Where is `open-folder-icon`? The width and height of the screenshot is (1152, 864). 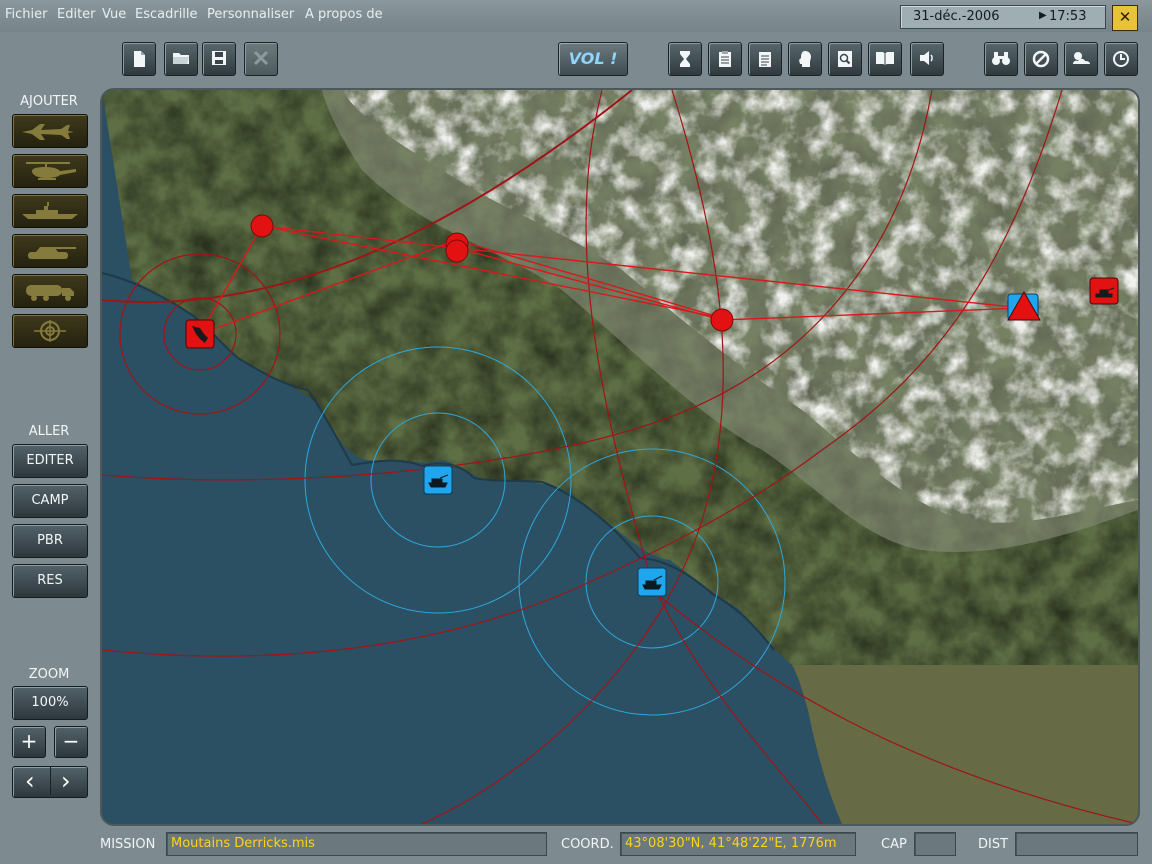 open-folder-icon is located at coordinates (181, 58).